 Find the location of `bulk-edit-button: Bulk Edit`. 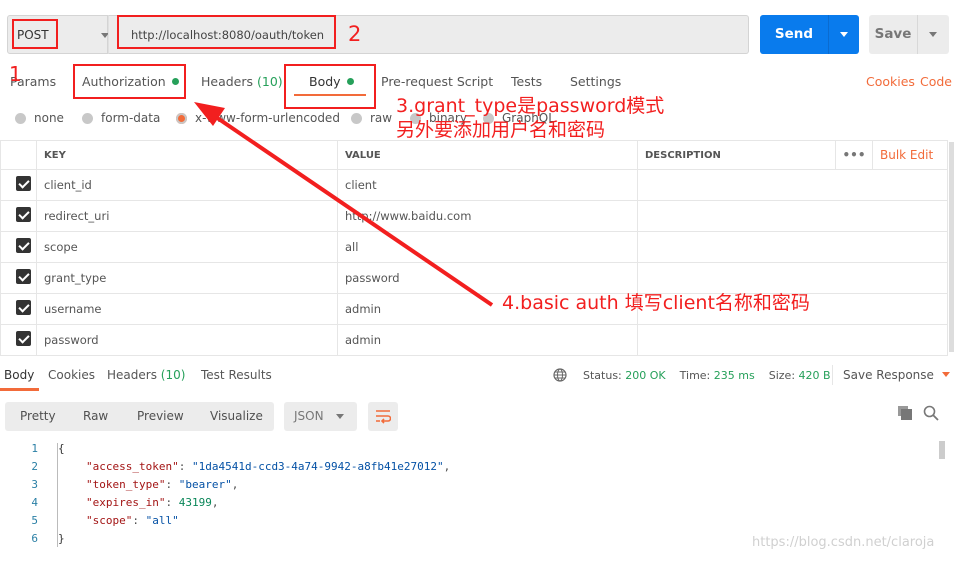

bulk-edit-button: Bulk Edit is located at coordinates (910, 155).